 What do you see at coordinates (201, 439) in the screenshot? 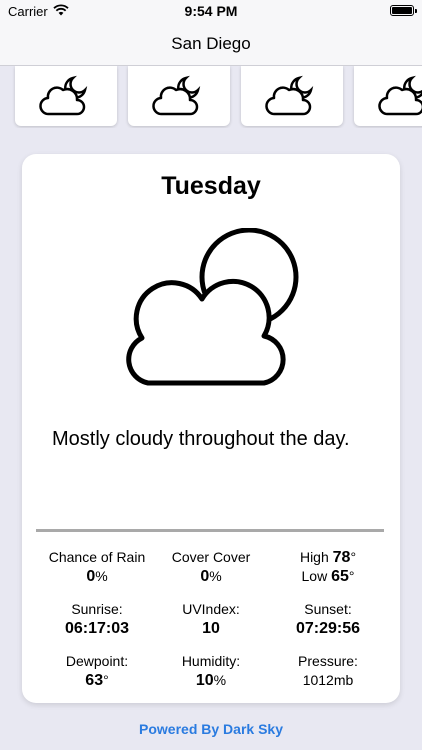
I see `day-summary: Mostly cloudy throughout the day.` at bounding box center [201, 439].